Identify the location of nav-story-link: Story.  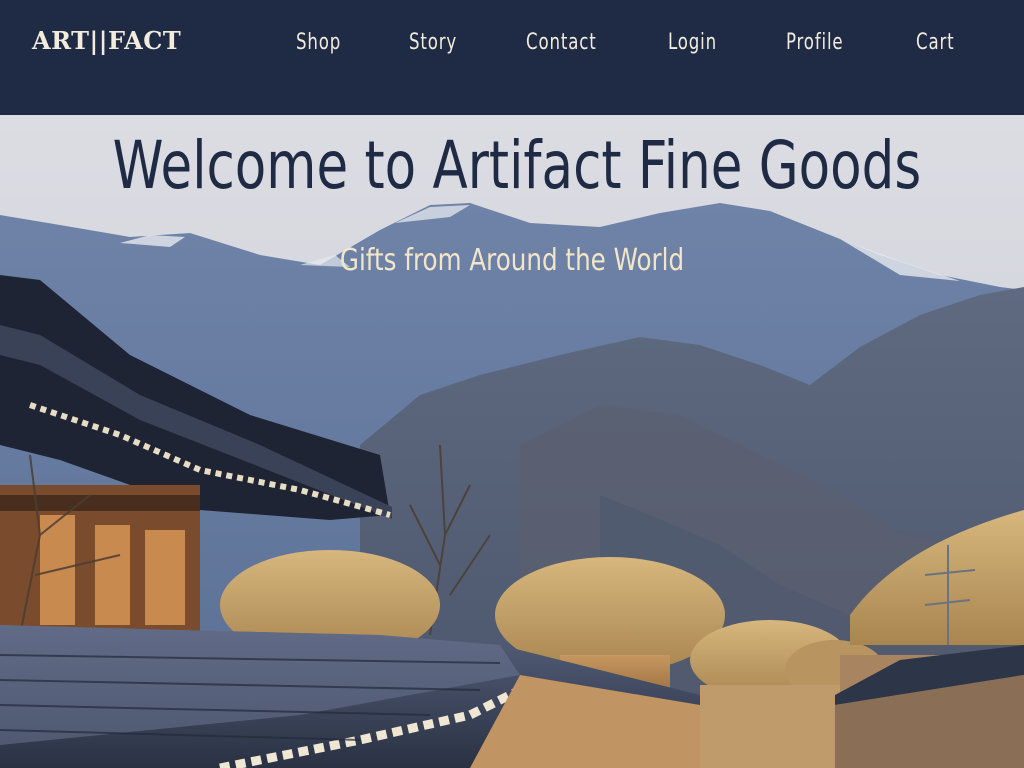
(433, 42).